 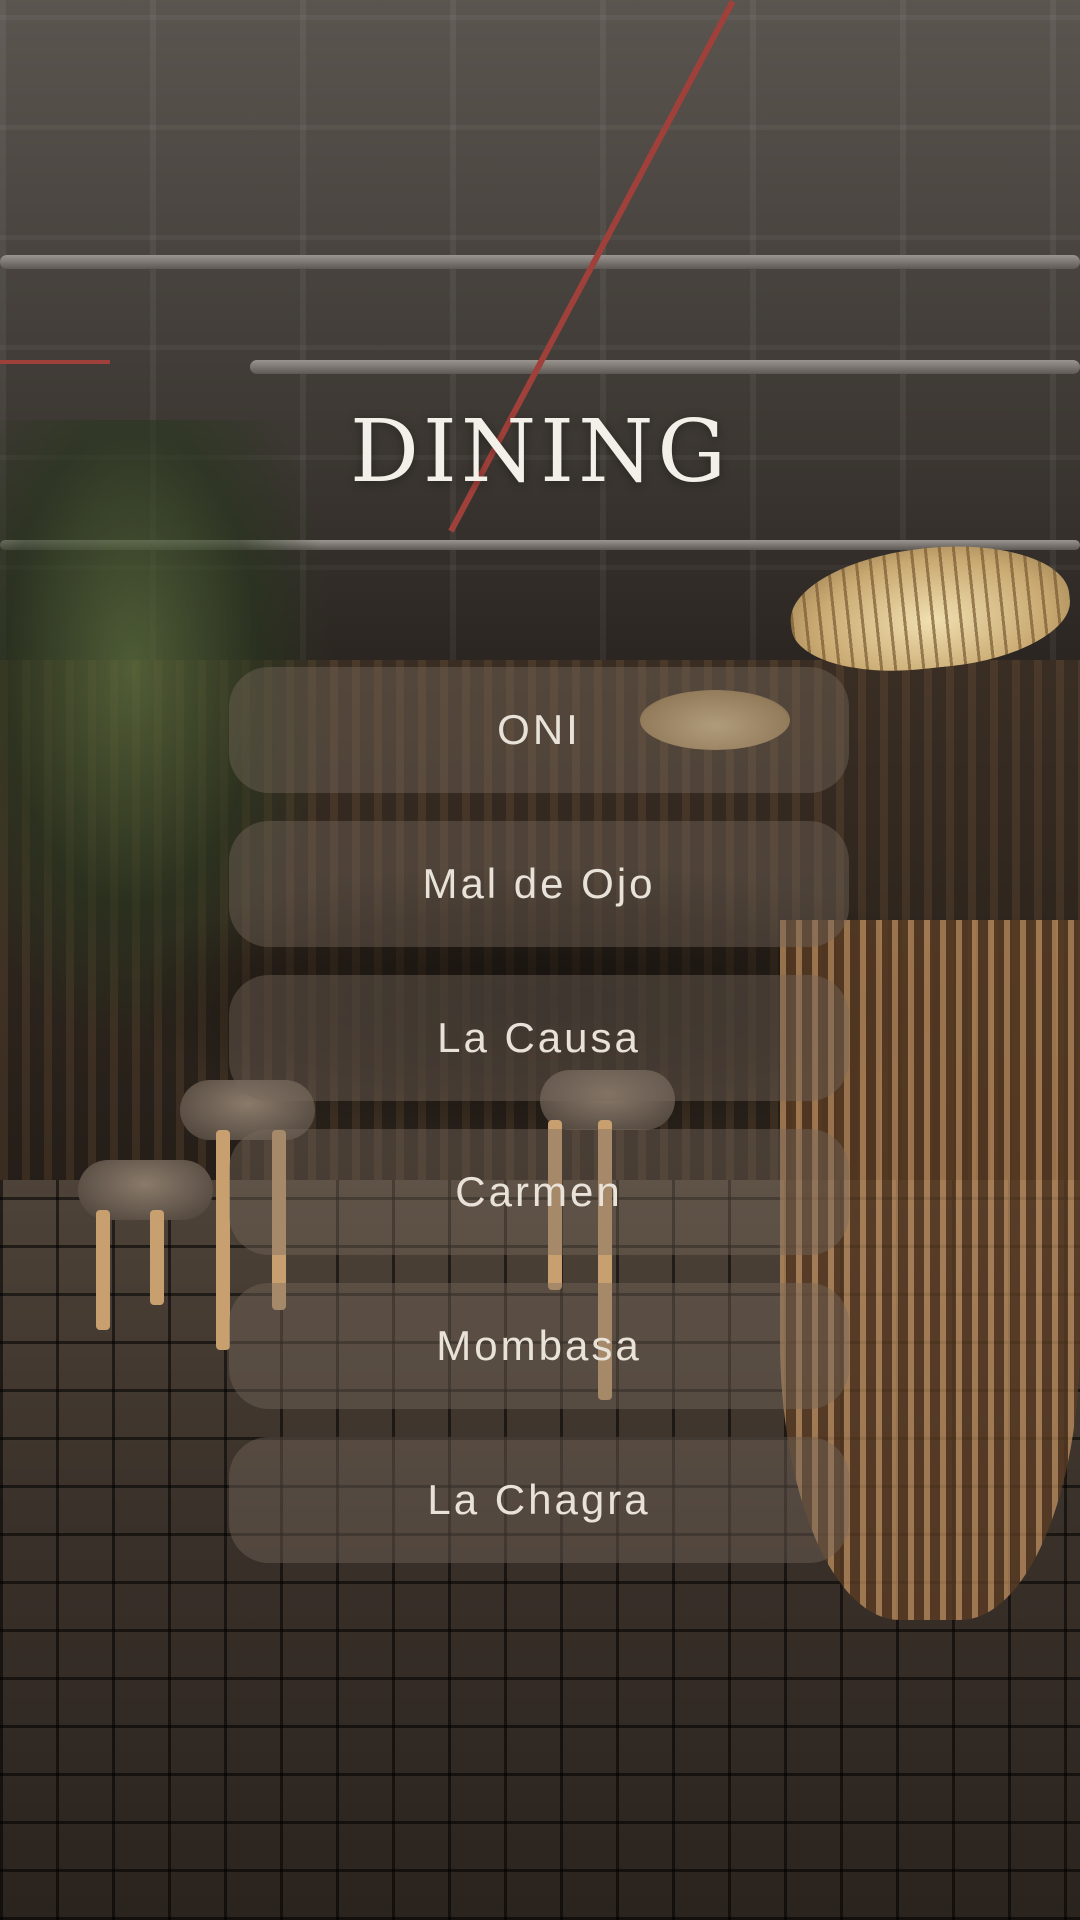 I want to click on restaurant-button-la-causa: La Causa, so click(x=539, y=1038).